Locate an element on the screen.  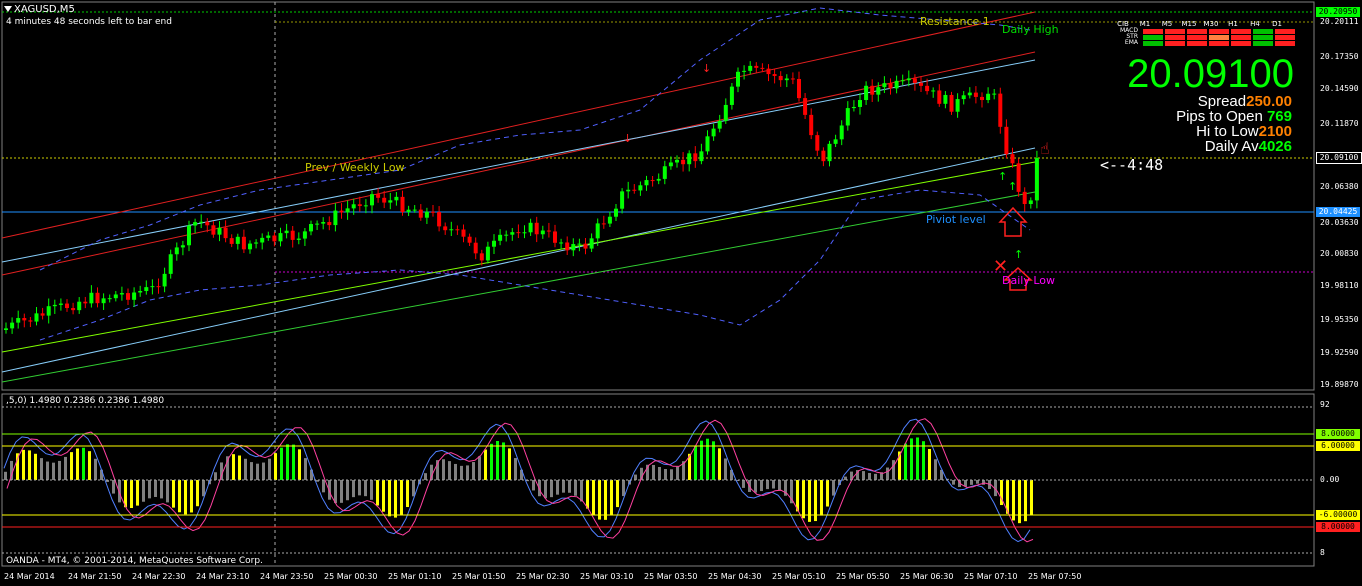
time-axis-label: 25 Mar 01:50 is located at coordinates (479, 576).